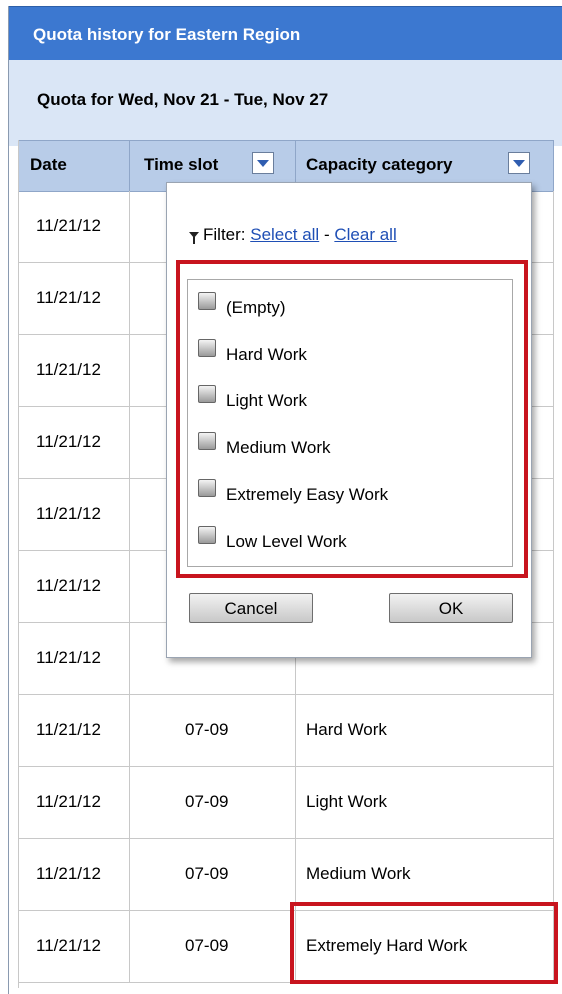 The image size is (562, 994). I want to click on time-slot-filter-dropdown-icon, so click(263, 163).